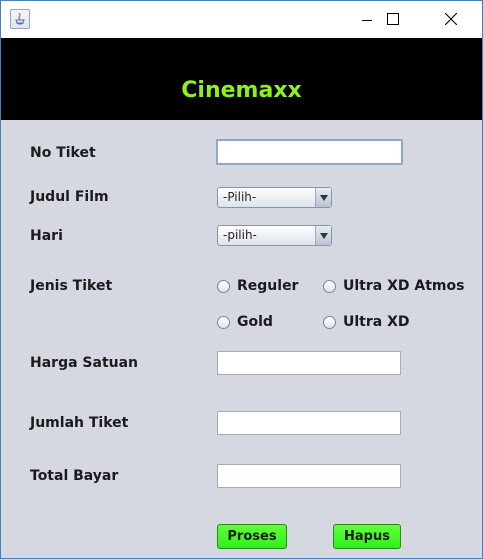 This screenshot has width=483, height=559. Describe the element at coordinates (69, 197) in the screenshot. I see `judul-film-label: Judul Film` at that location.